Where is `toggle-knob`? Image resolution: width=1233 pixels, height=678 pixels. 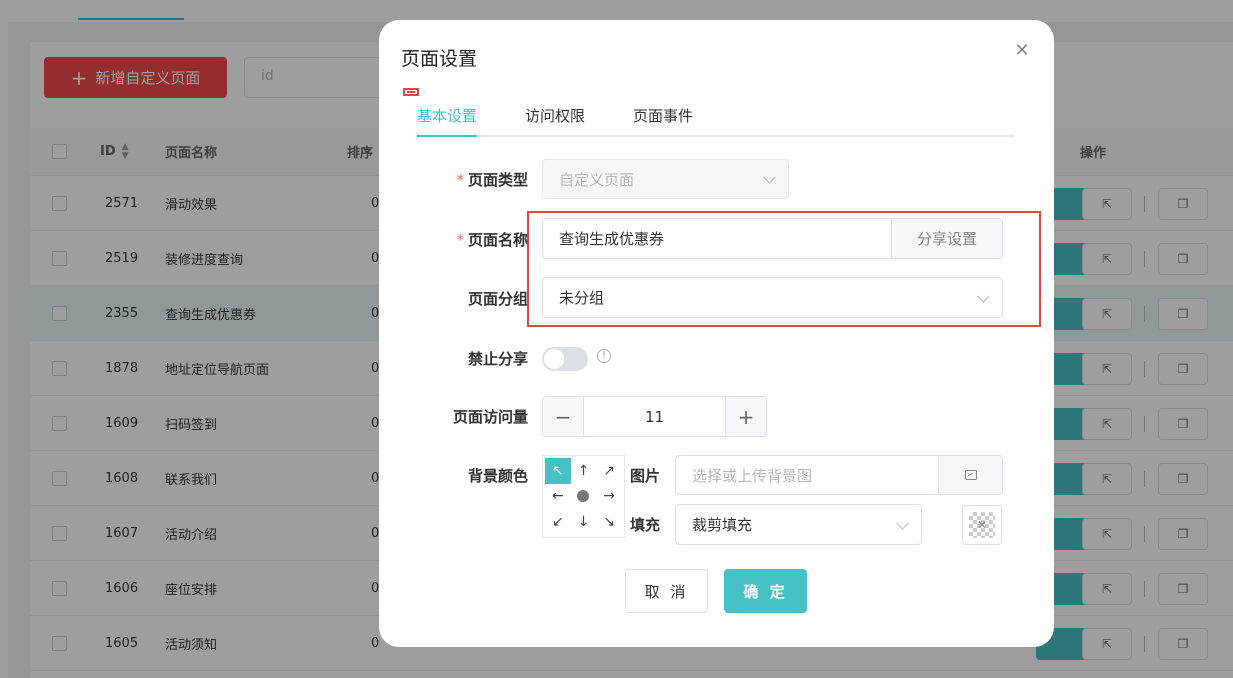
toggle-knob is located at coordinates (554, 359).